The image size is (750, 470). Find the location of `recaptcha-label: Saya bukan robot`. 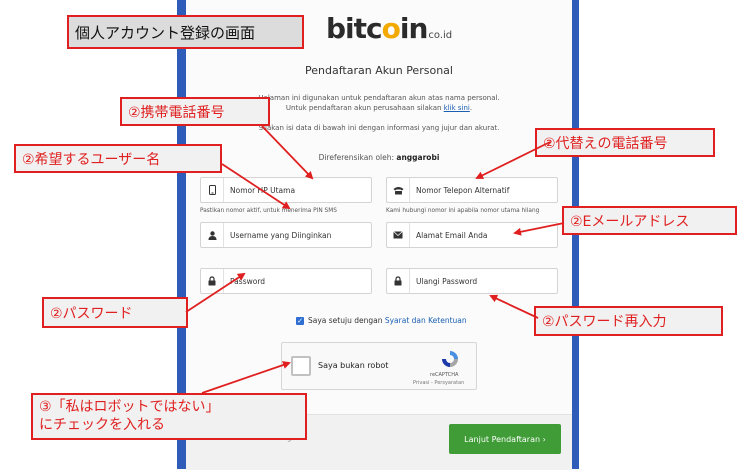

recaptcha-label: Saya bukan robot is located at coordinates (353, 365).